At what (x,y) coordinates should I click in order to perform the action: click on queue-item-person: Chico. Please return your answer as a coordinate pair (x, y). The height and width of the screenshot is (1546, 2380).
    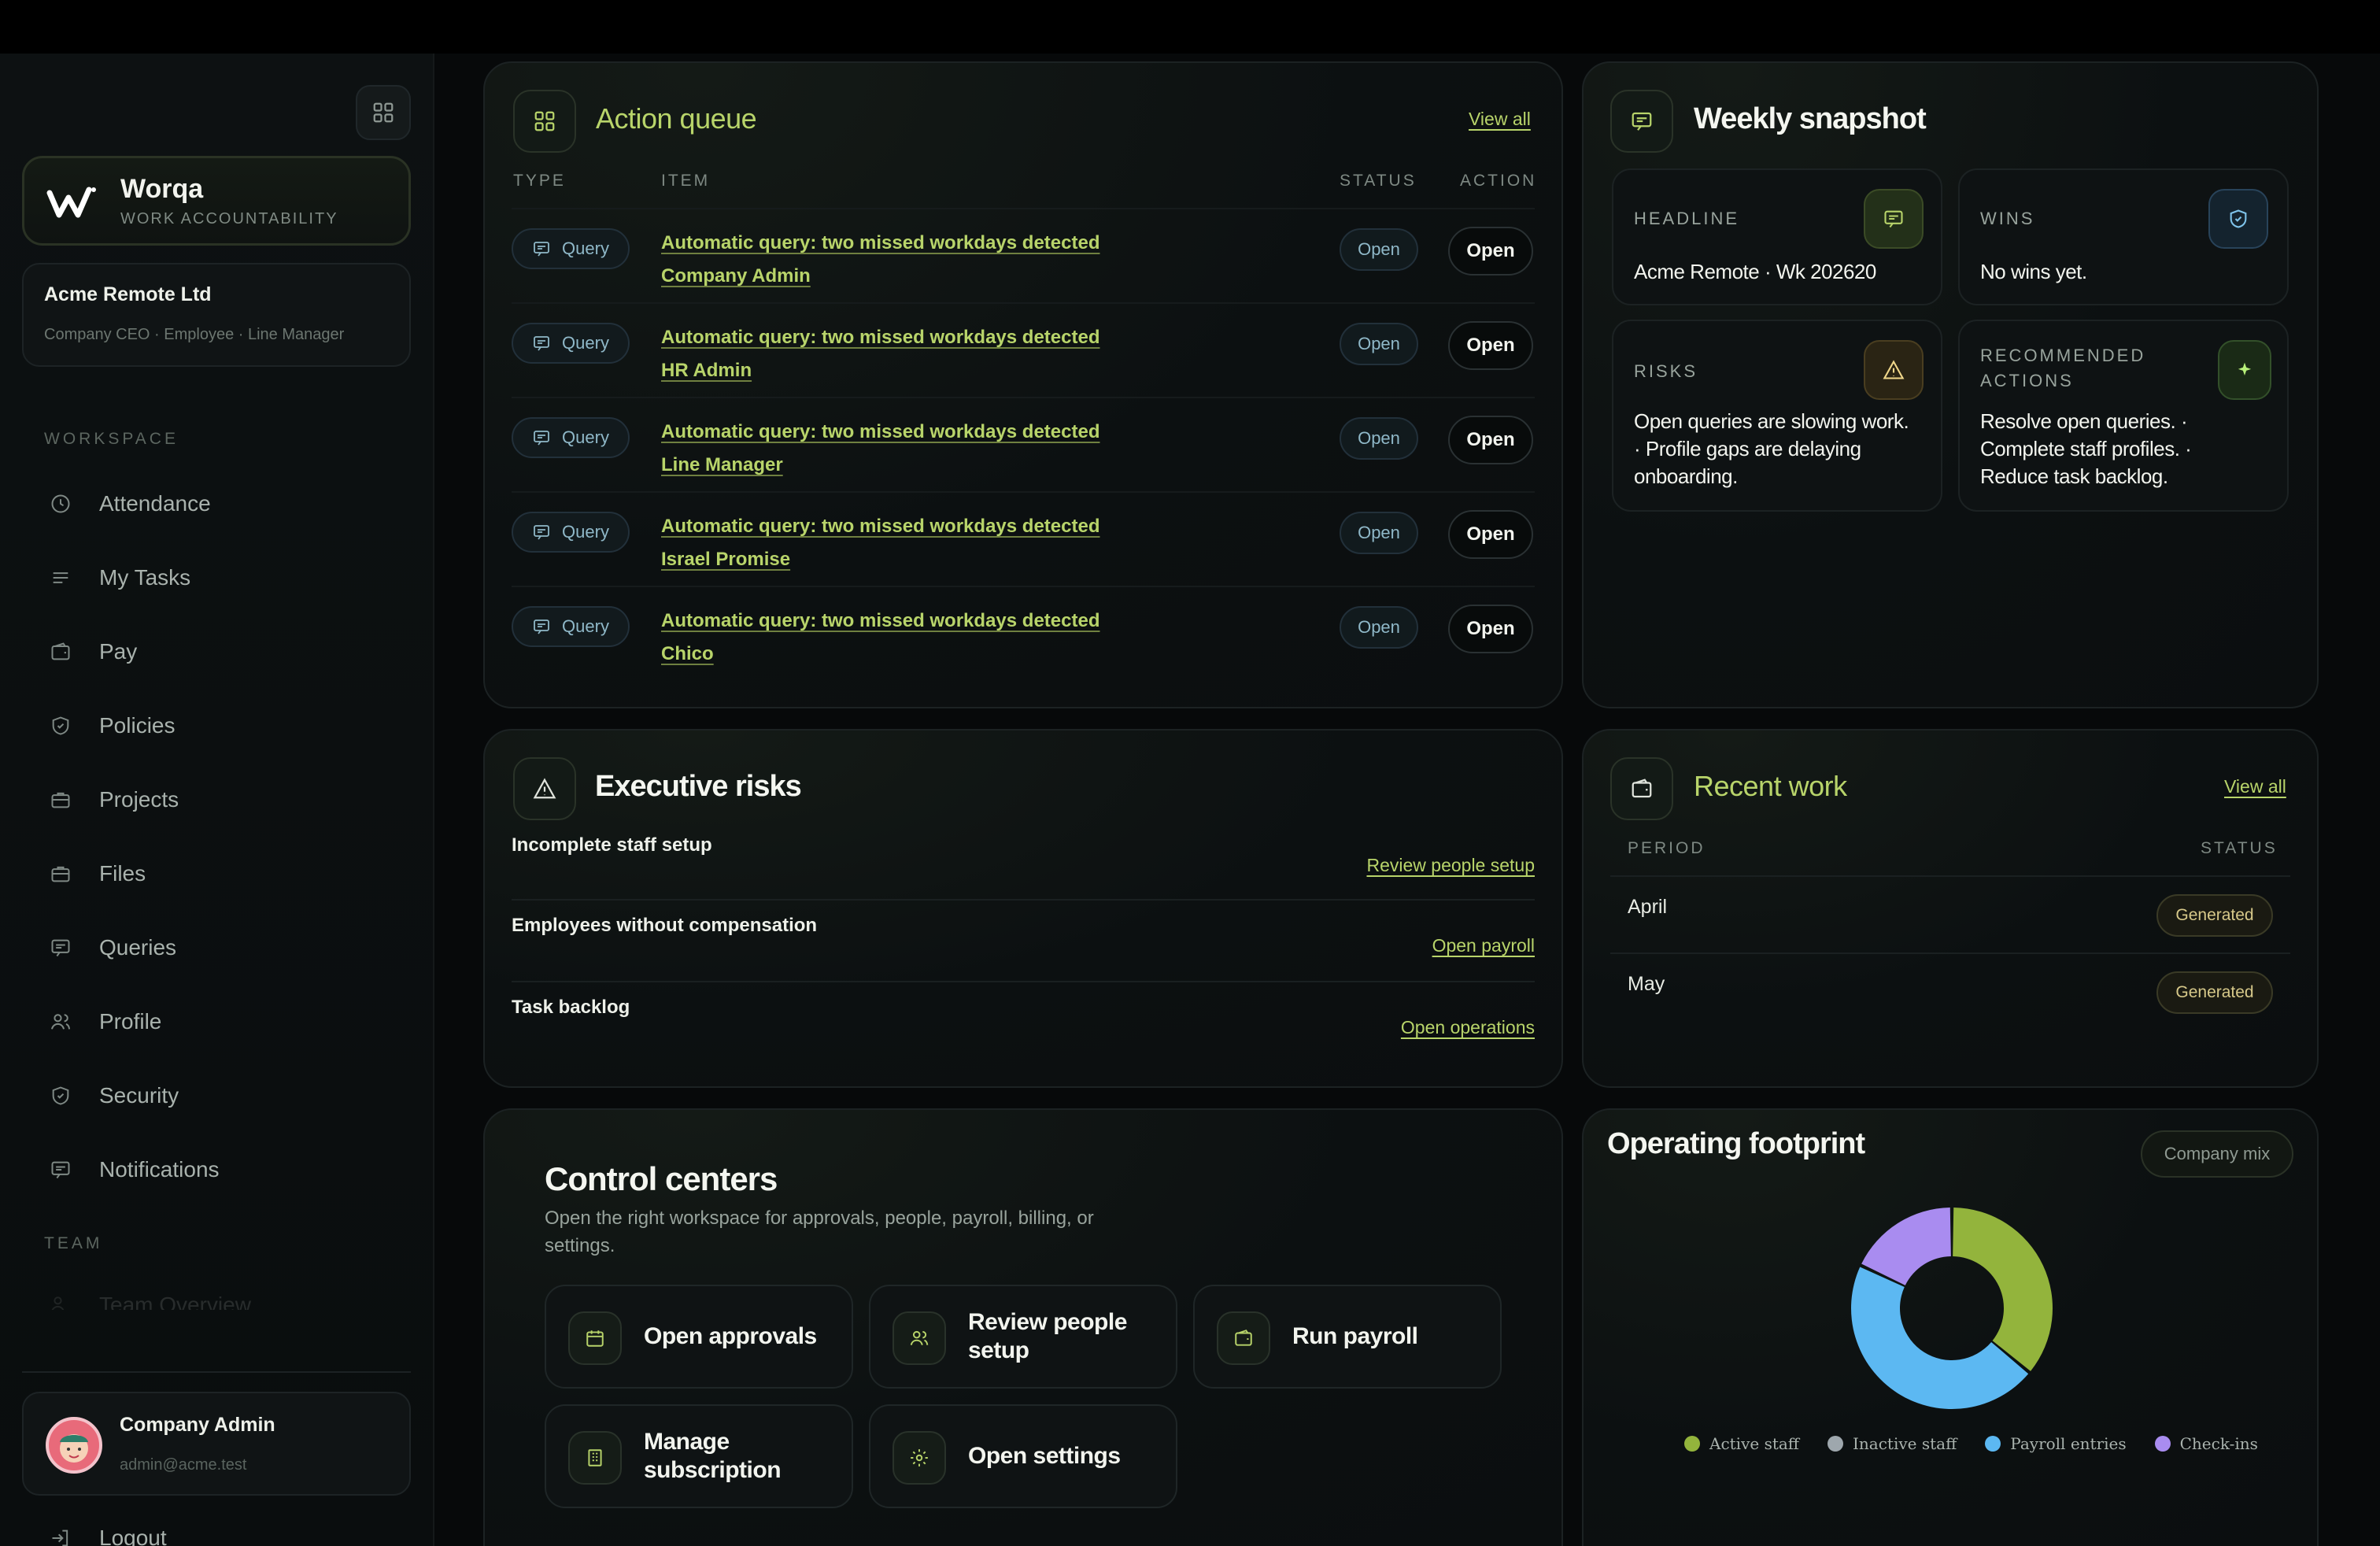
    Looking at the image, I should click on (687, 654).